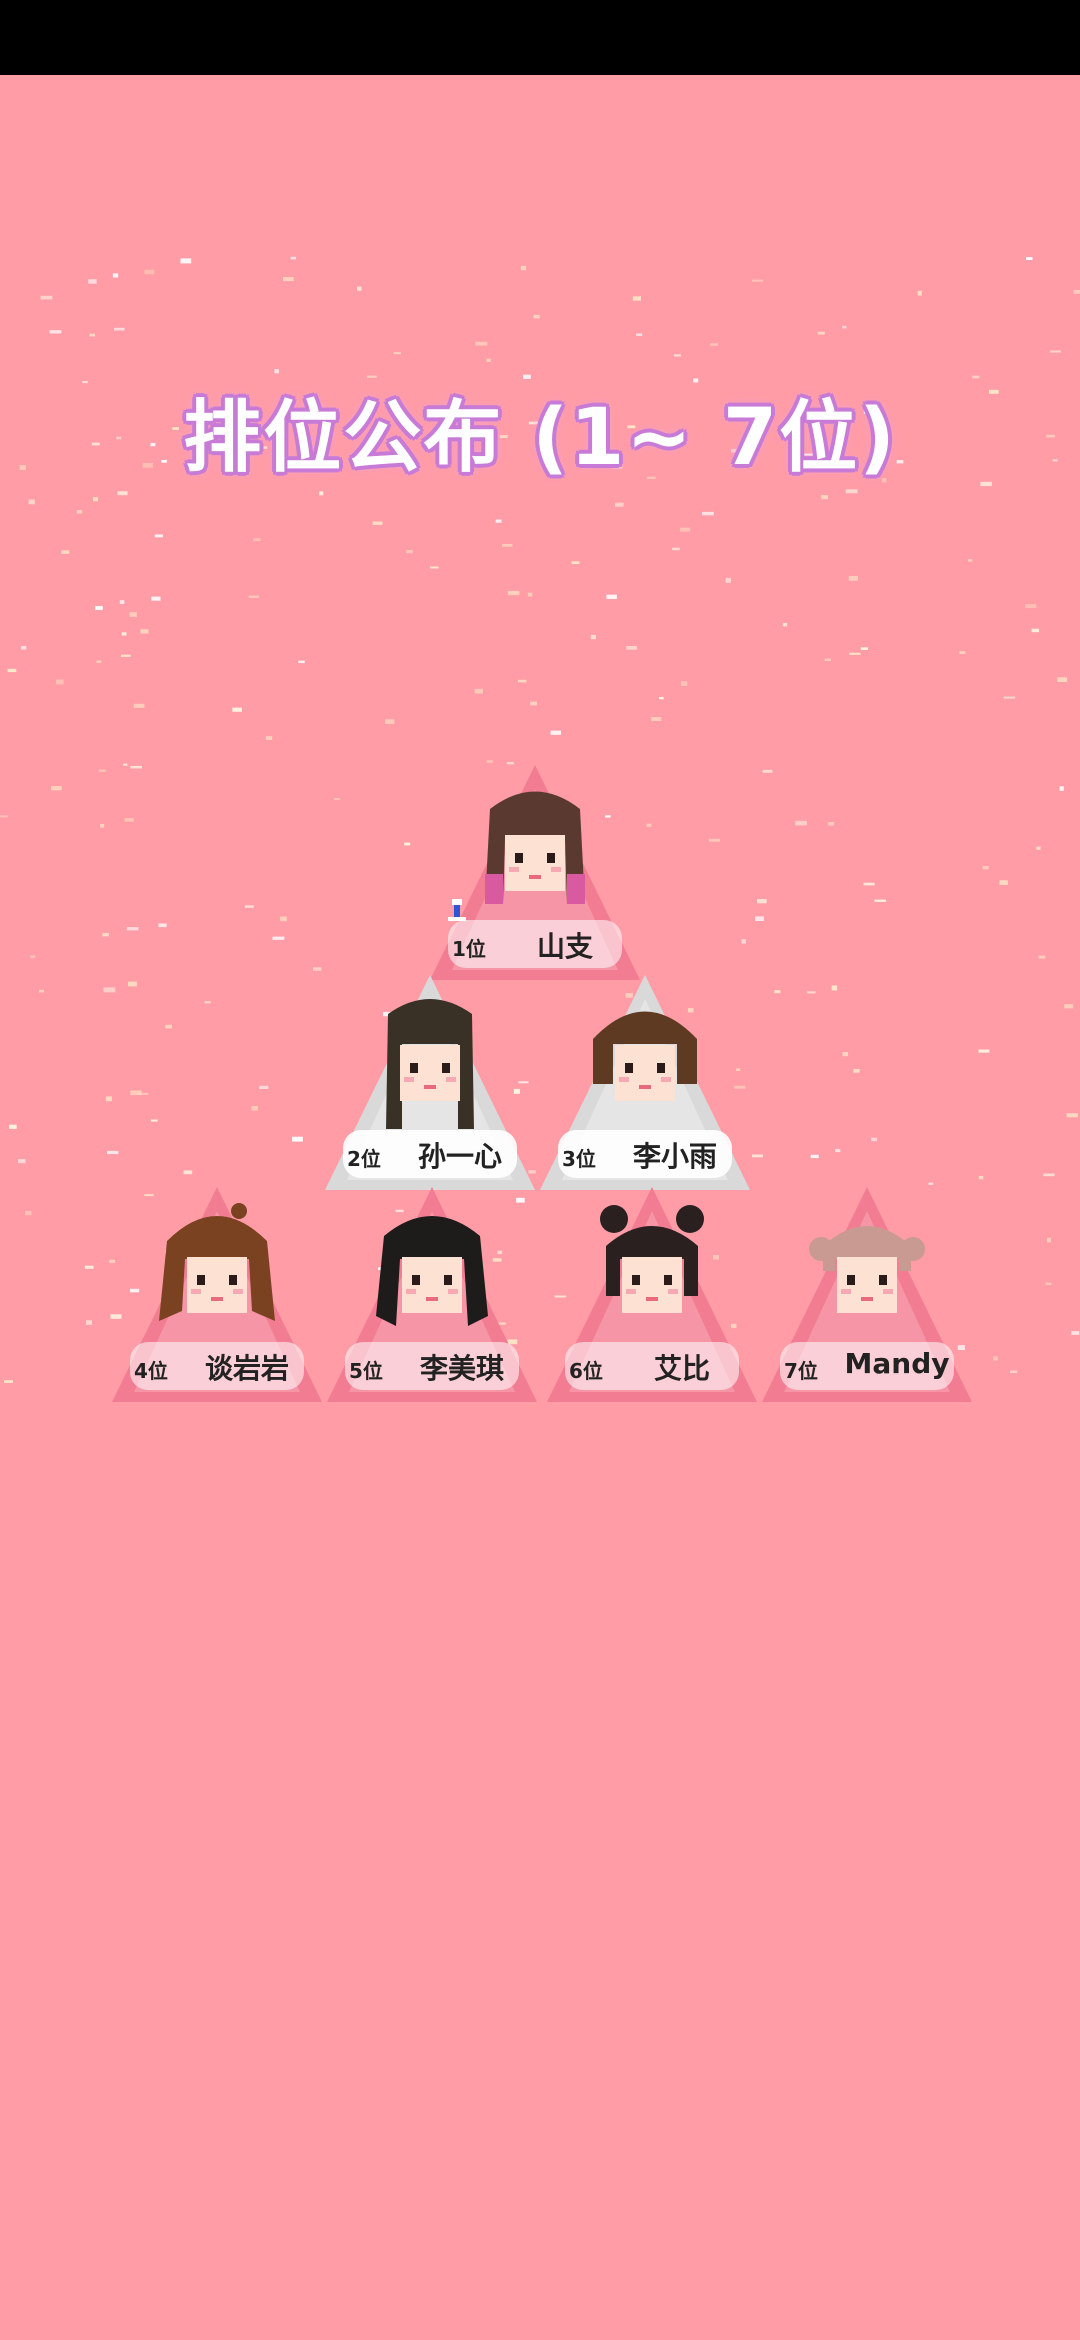 Image resolution: width=1080 pixels, height=2340 pixels. What do you see at coordinates (564, 946) in the screenshot?
I see `member-name: 山支` at bounding box center [564, 946].